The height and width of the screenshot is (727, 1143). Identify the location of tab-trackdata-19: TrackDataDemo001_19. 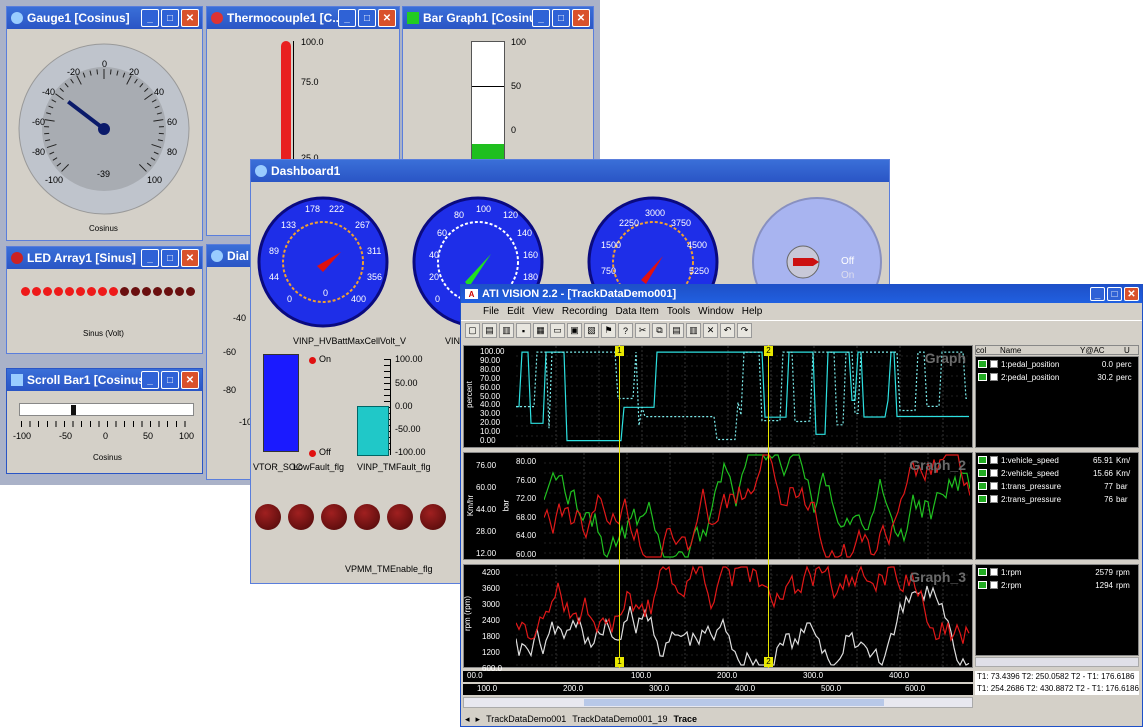
(619, 719).